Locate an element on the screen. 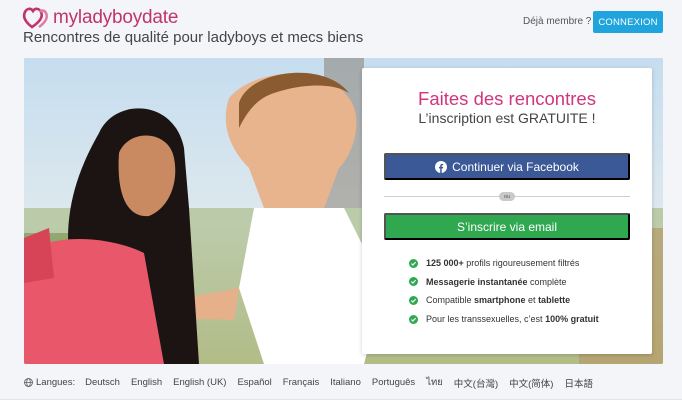 The image size is (682, 407). lang-link-italiano: Italiano is located at coordinates (345, 382).